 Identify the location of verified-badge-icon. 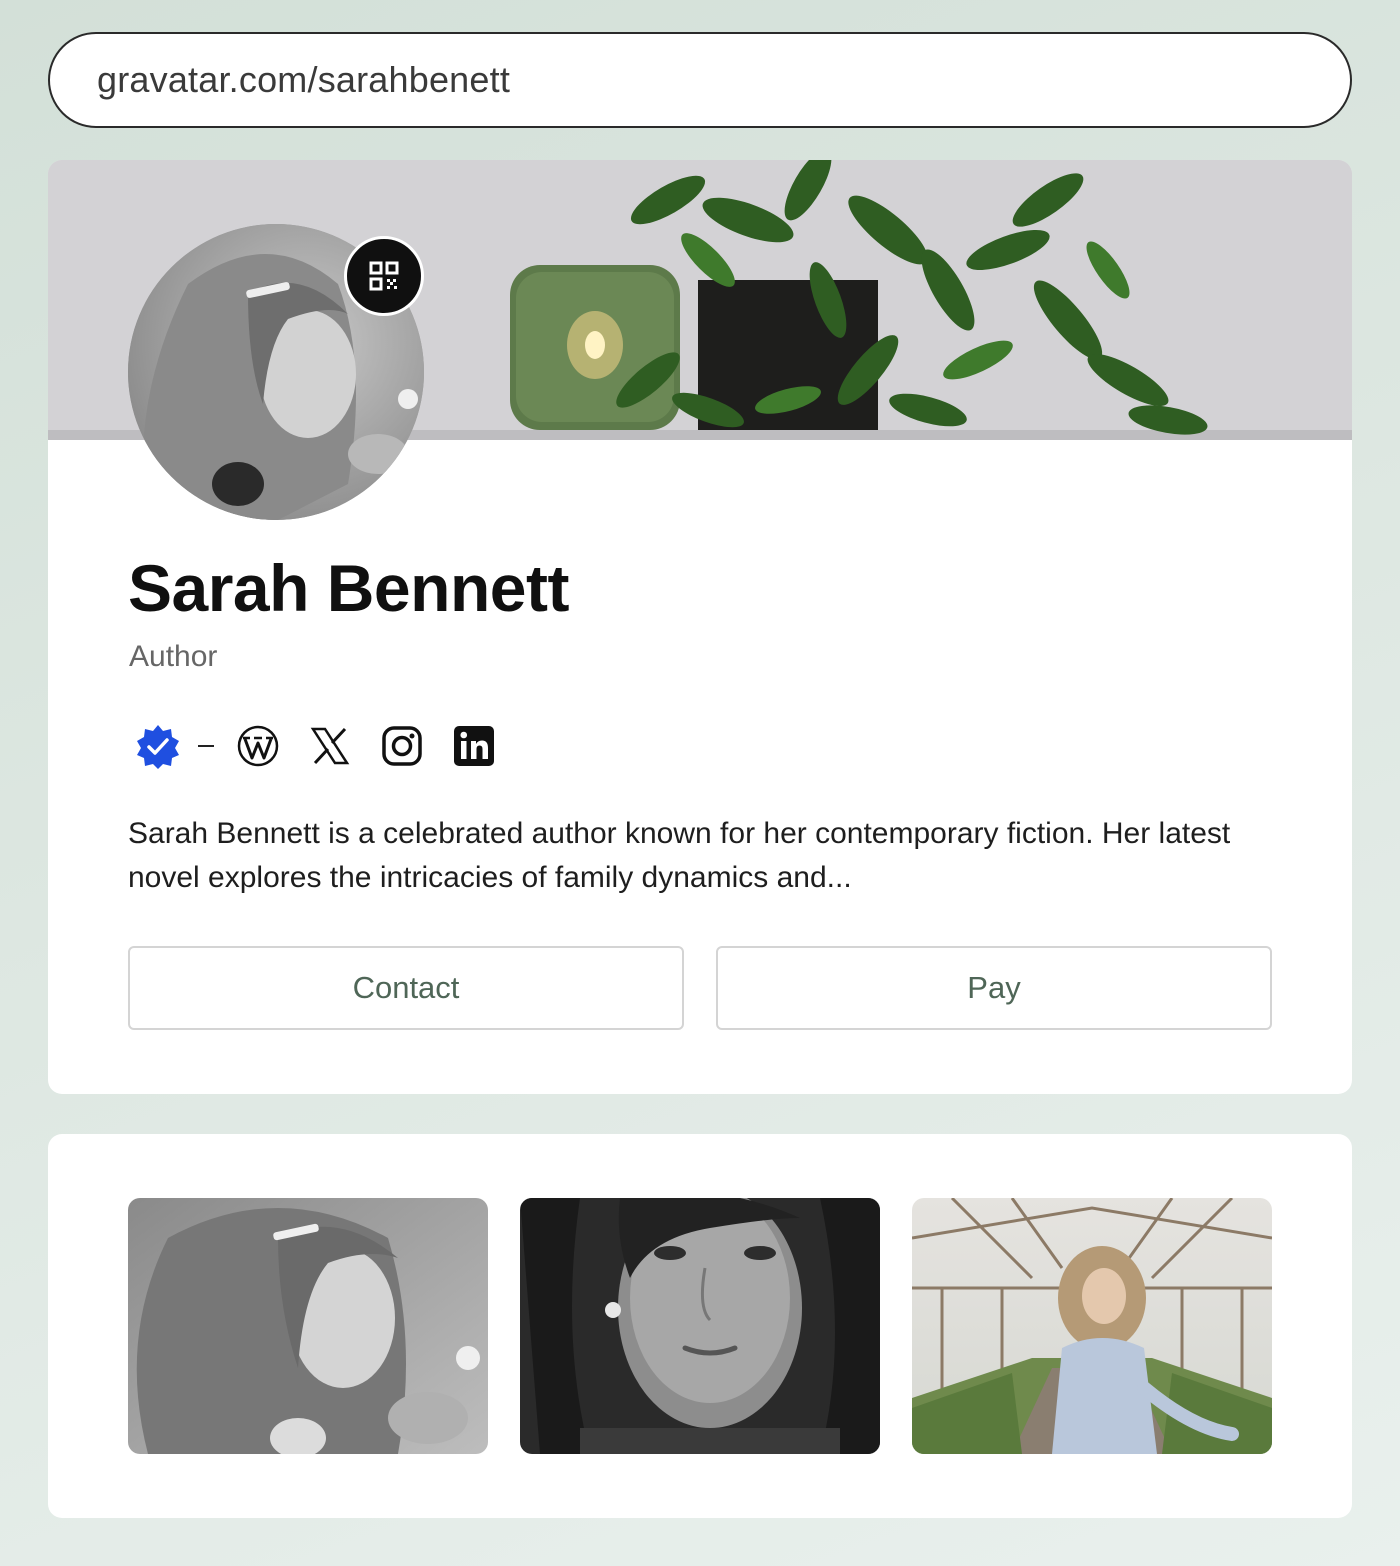
(158, 746).